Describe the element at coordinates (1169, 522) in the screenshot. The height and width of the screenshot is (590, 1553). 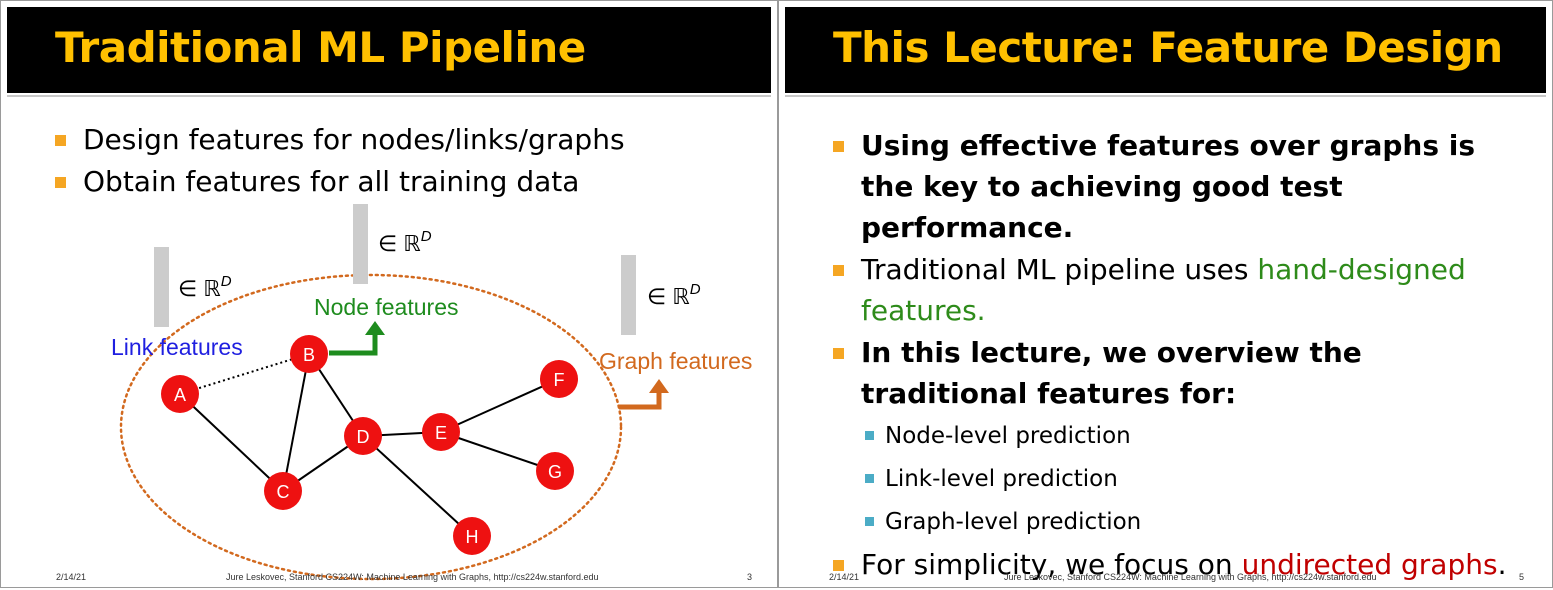
I see `sub-bullet-item: Graph-level prediction` at that location.